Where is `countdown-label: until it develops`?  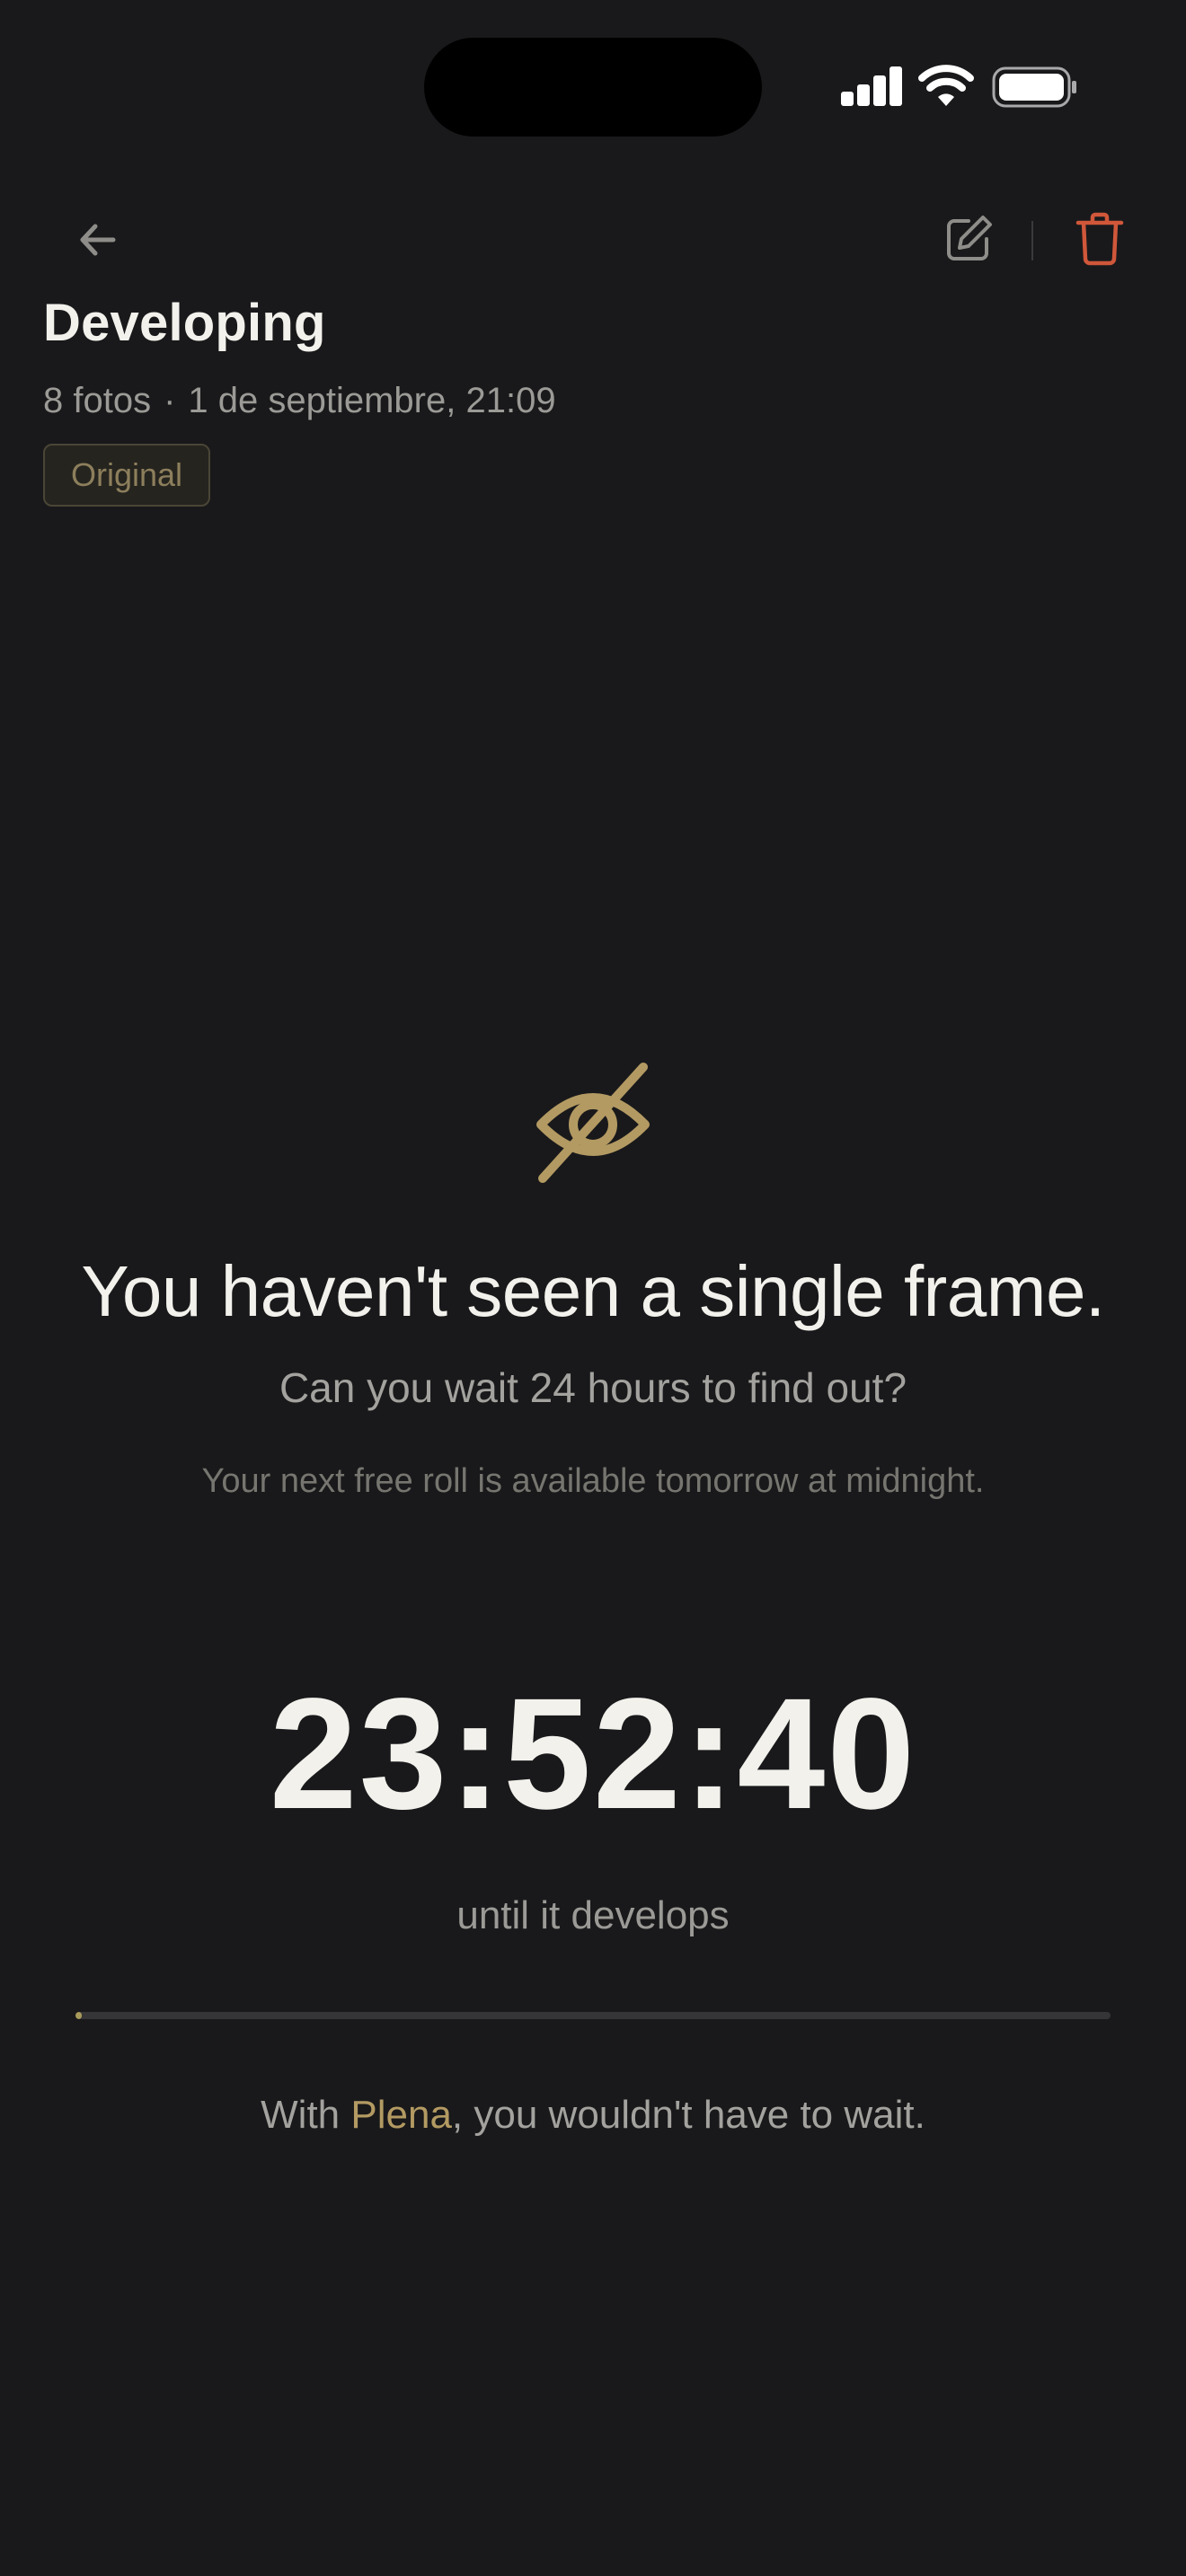
countdown-label: until it develops is located at coordinates (593, 1915).